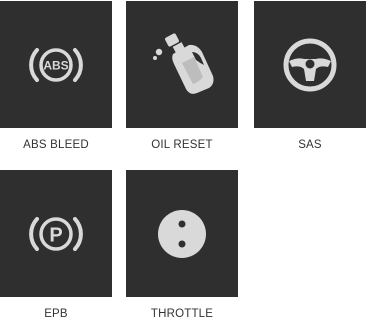  I want to click on tile-oil-reset: OIL RESET, so click(182, 78).